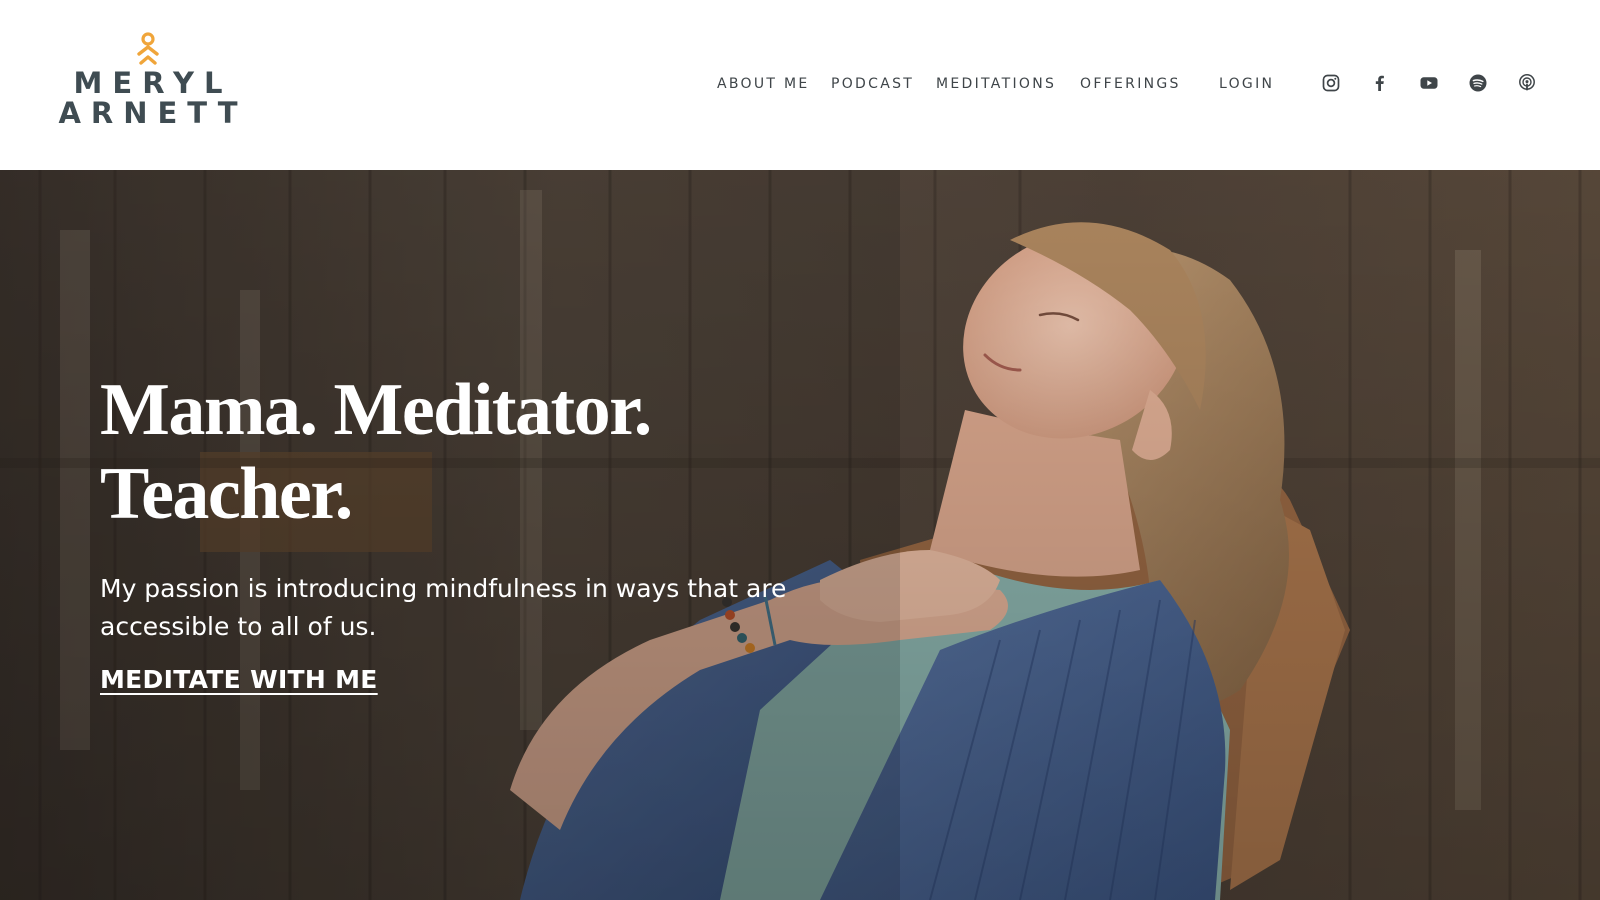  What do you see at coordinates (763, 84) in the screenshot?
I see `nav-about-me: ABOUT ME` at bounding box center [763, 84].